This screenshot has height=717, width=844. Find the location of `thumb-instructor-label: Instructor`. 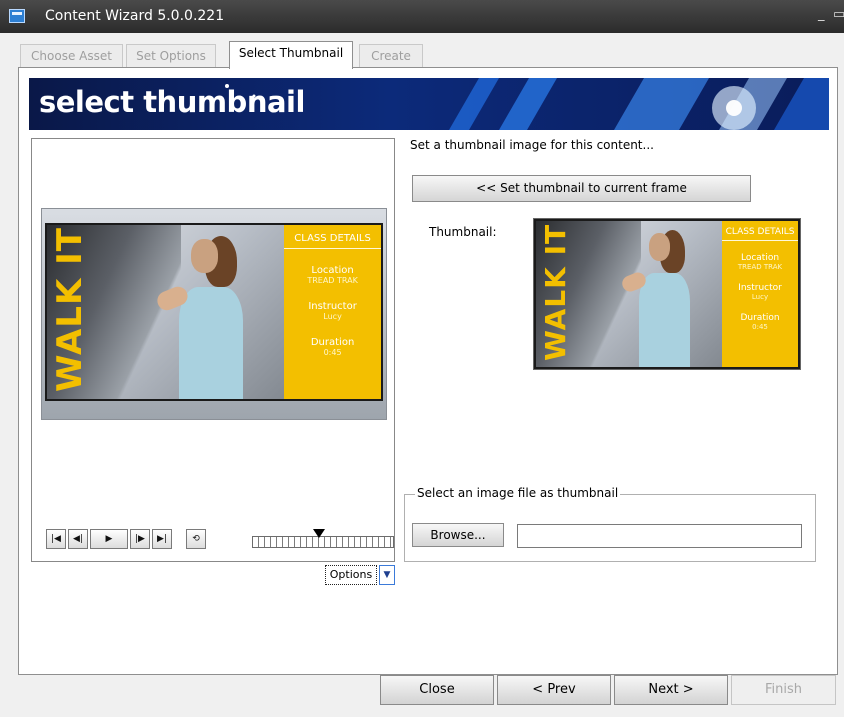

thumb-instructor-label: Instructor is located at coordinates (760, 288).